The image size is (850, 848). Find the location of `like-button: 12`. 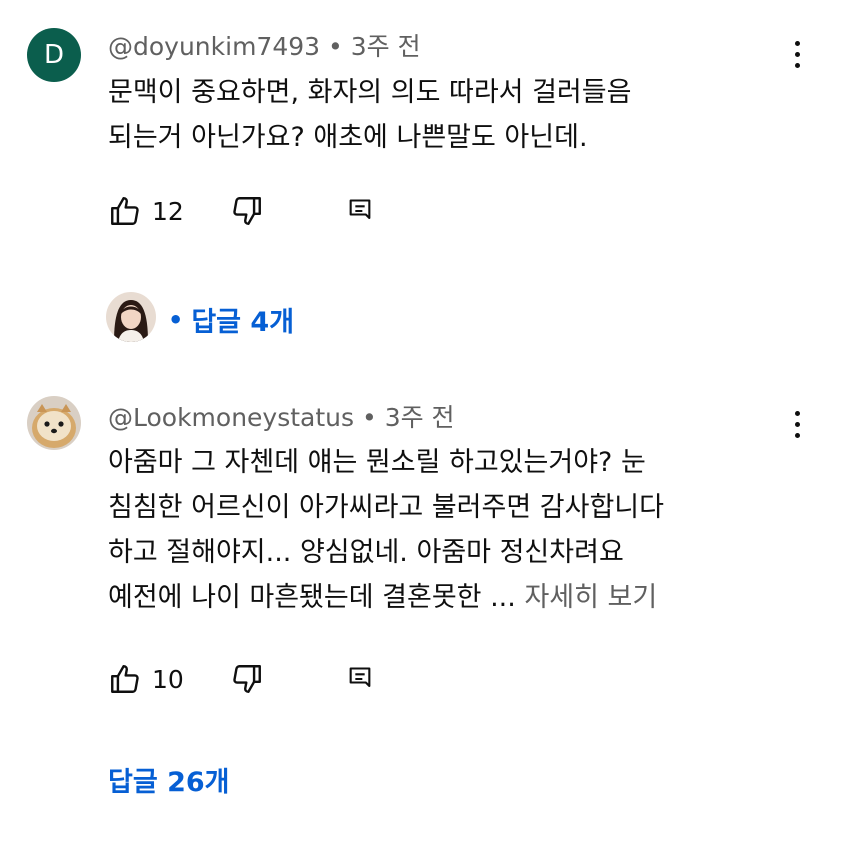

like-button: 12 is located at coordinates (146, 211).